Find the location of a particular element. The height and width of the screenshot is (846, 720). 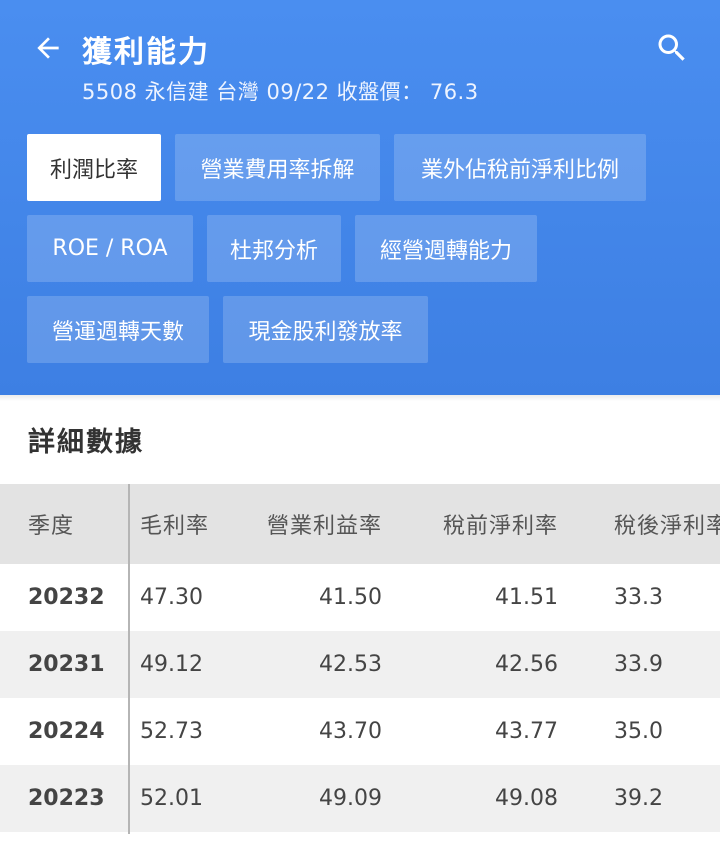

header-cell-net-margin: 稅後淨利率 is located at coordinates (667, 526).